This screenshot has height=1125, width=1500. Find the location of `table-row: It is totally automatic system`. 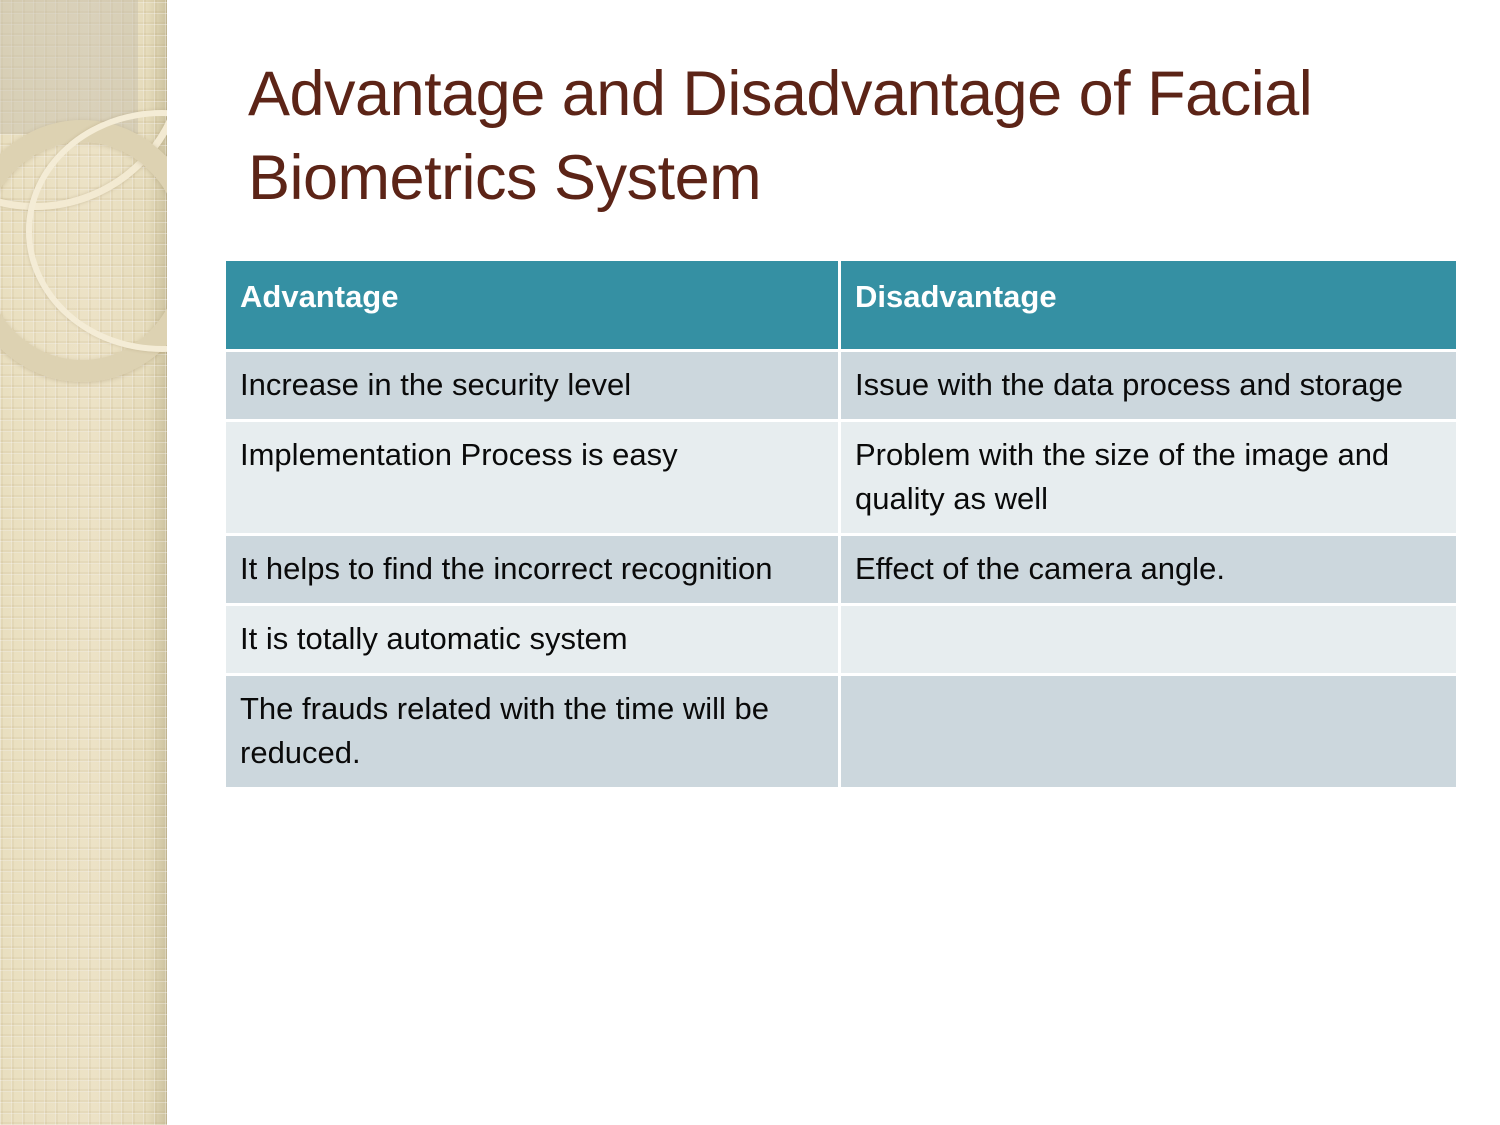

table-row: It is totally automatic system is located at coordinates (841, 638).